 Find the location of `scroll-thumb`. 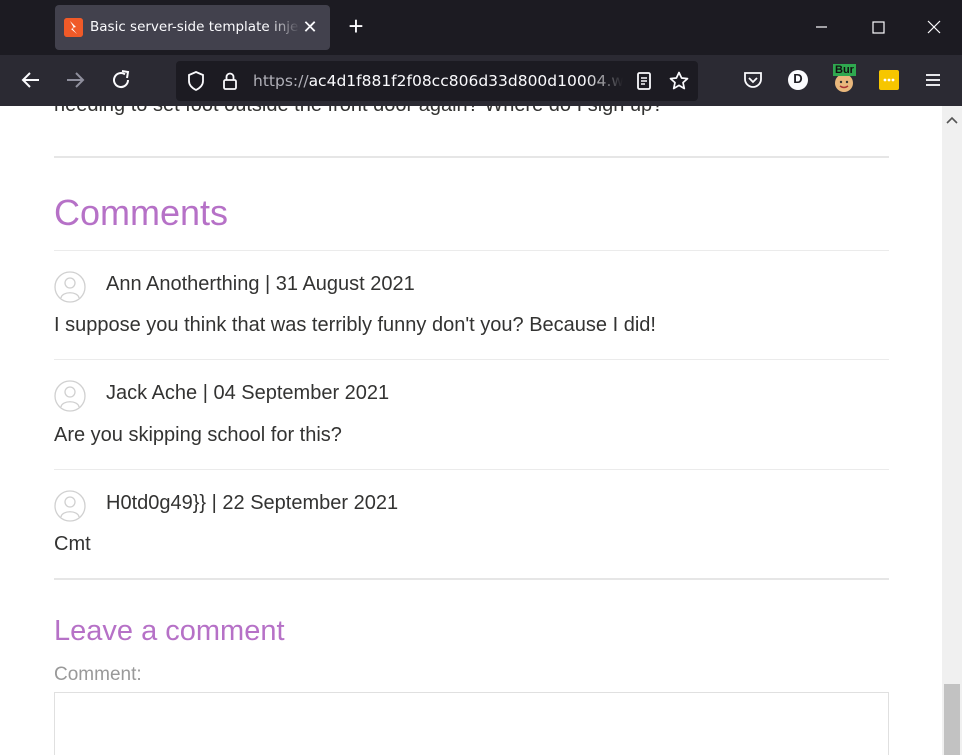

scroll-thumb is located at coordinates (952, 719).